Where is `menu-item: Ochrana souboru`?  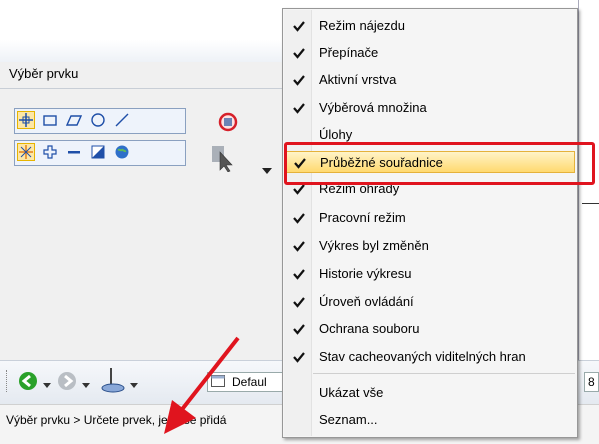 menu-item: Ochrana souboru is located at coordinates (430, 329).